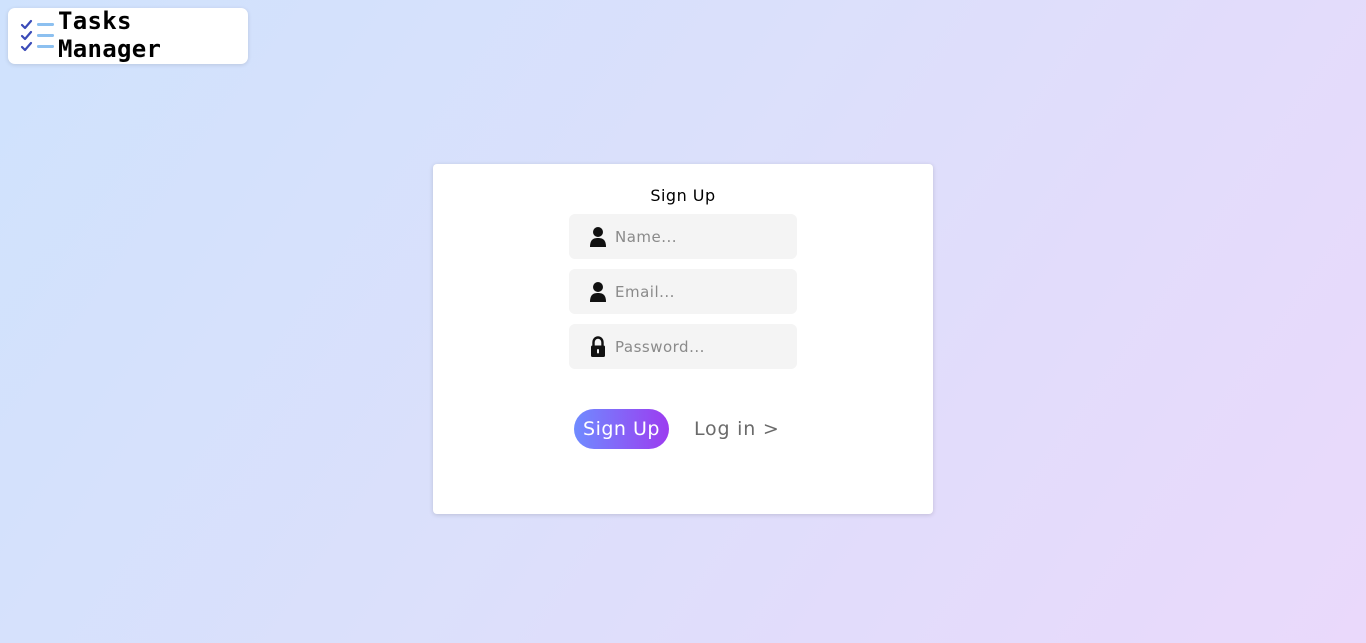 This screenshot has height=643, width=1366. What do you see at coordinates (700, 291) in the screenshot?
I see `email-input` at bounding box center [700, 291].